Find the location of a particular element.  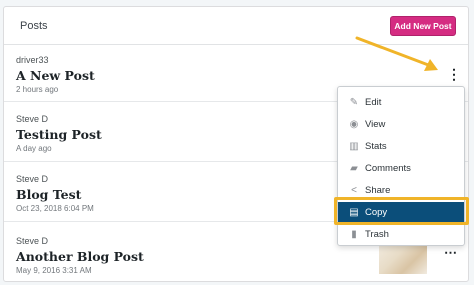

annotation-arrow is located at coordinates (396, 53).